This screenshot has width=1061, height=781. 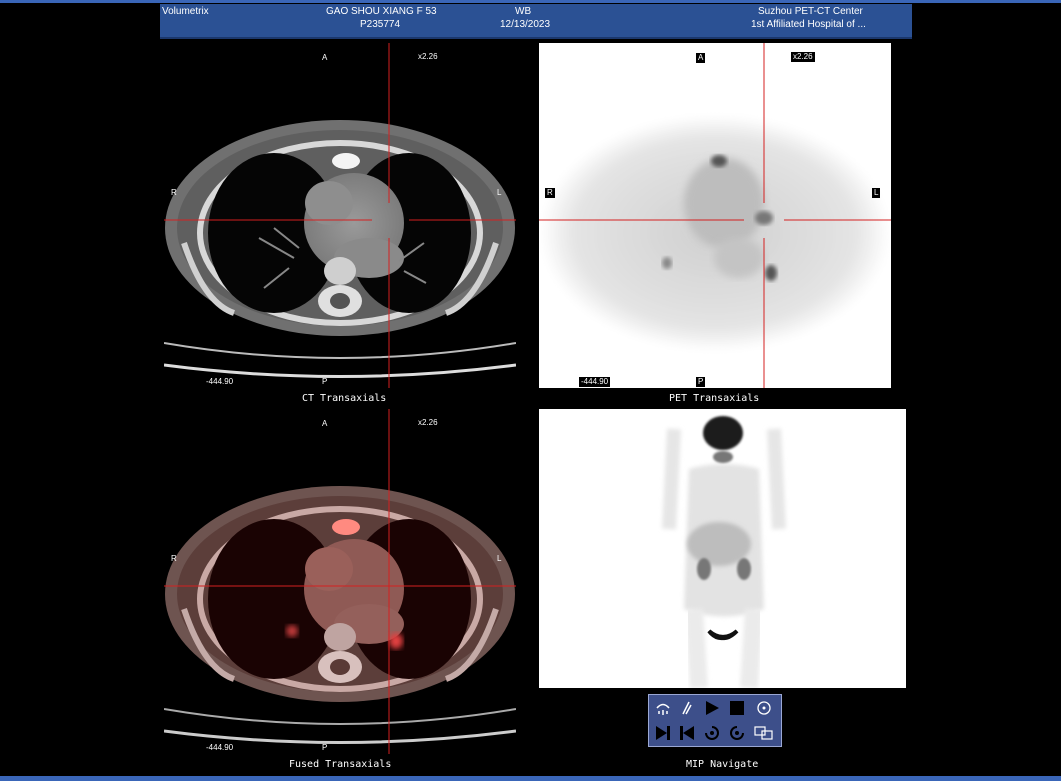 I want to click on stop-icon, so click(x=737, y=708).